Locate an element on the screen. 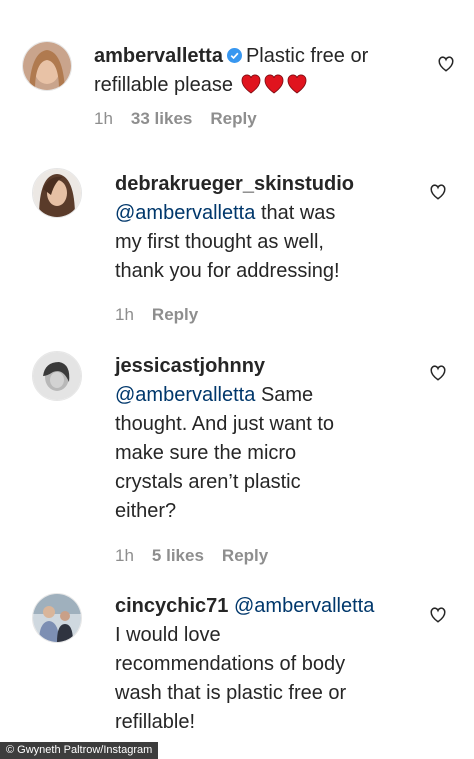 This screenshot has height=759, width=474. comment-text-line: that was is located at coordinates (298, 213).